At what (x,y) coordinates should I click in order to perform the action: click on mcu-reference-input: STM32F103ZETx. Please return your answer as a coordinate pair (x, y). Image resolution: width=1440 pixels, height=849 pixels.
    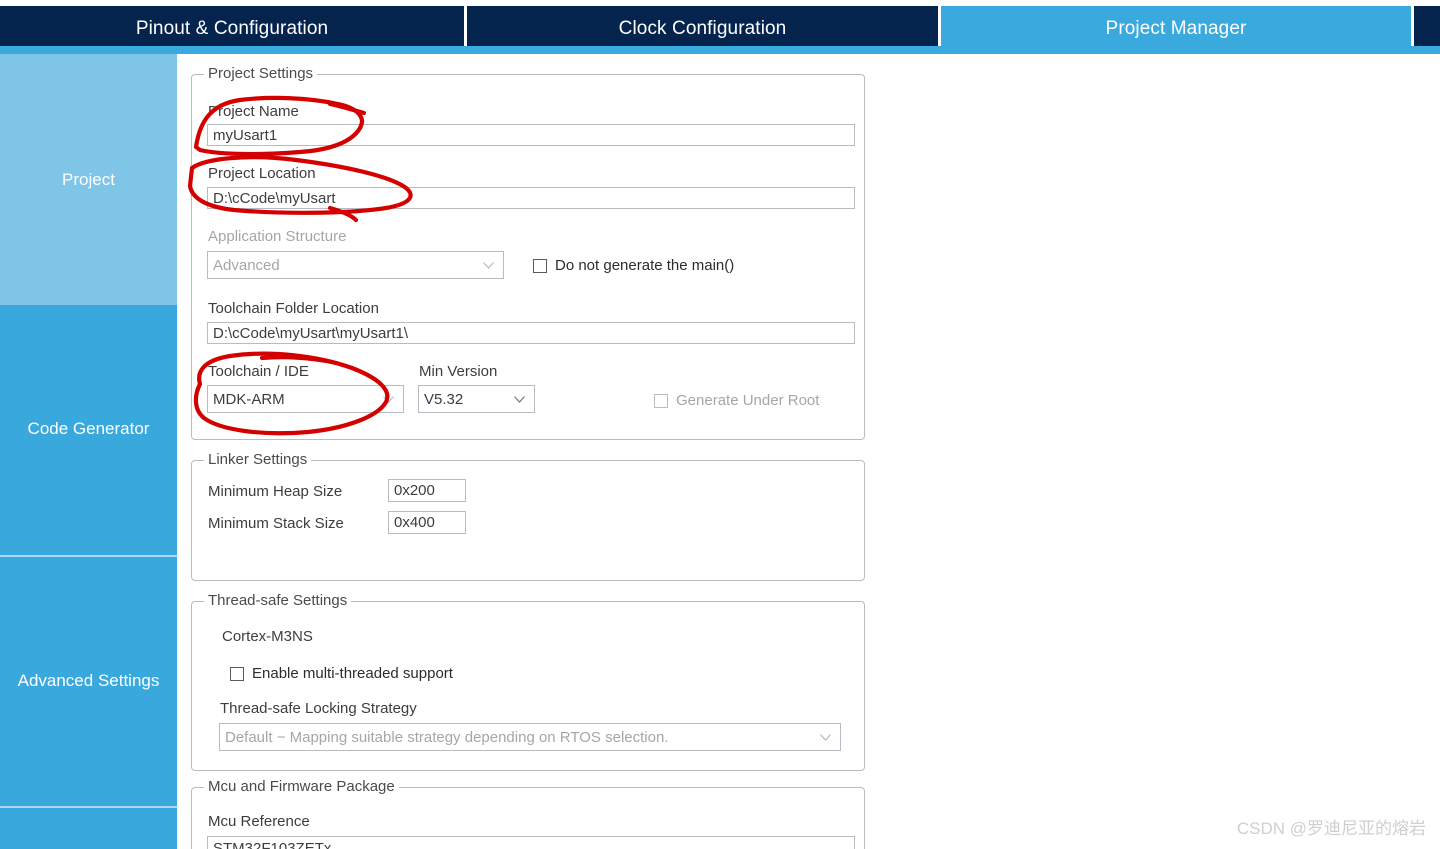
    Looking at the image, I should click on (531, 842).